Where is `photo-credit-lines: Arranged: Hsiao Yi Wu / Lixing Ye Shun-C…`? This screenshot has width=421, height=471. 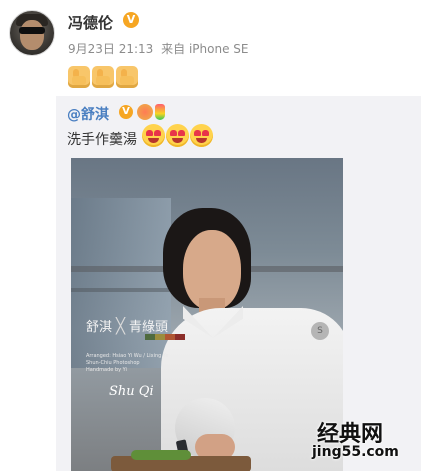 photo-credit-lines: Arranged: Hsiao Yi Wu / Lixing Ye Shun-C… is located at coordinates (128, 363).